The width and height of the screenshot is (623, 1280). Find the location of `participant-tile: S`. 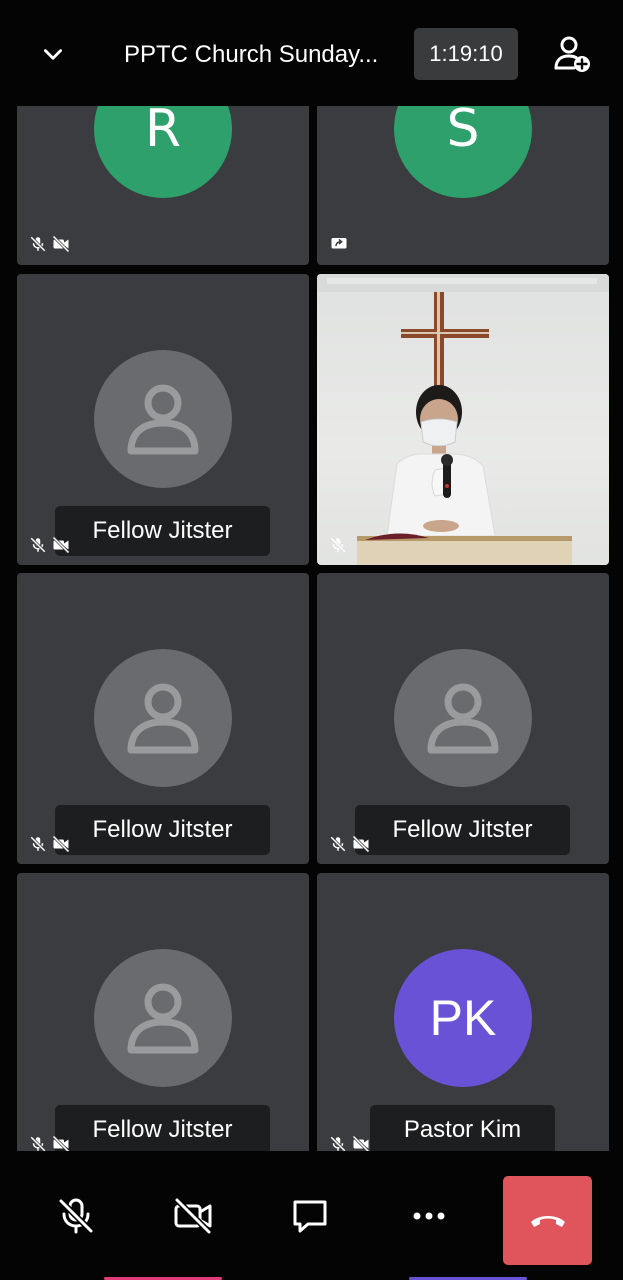

participant-tile: S is located at coordinates (463, 185).